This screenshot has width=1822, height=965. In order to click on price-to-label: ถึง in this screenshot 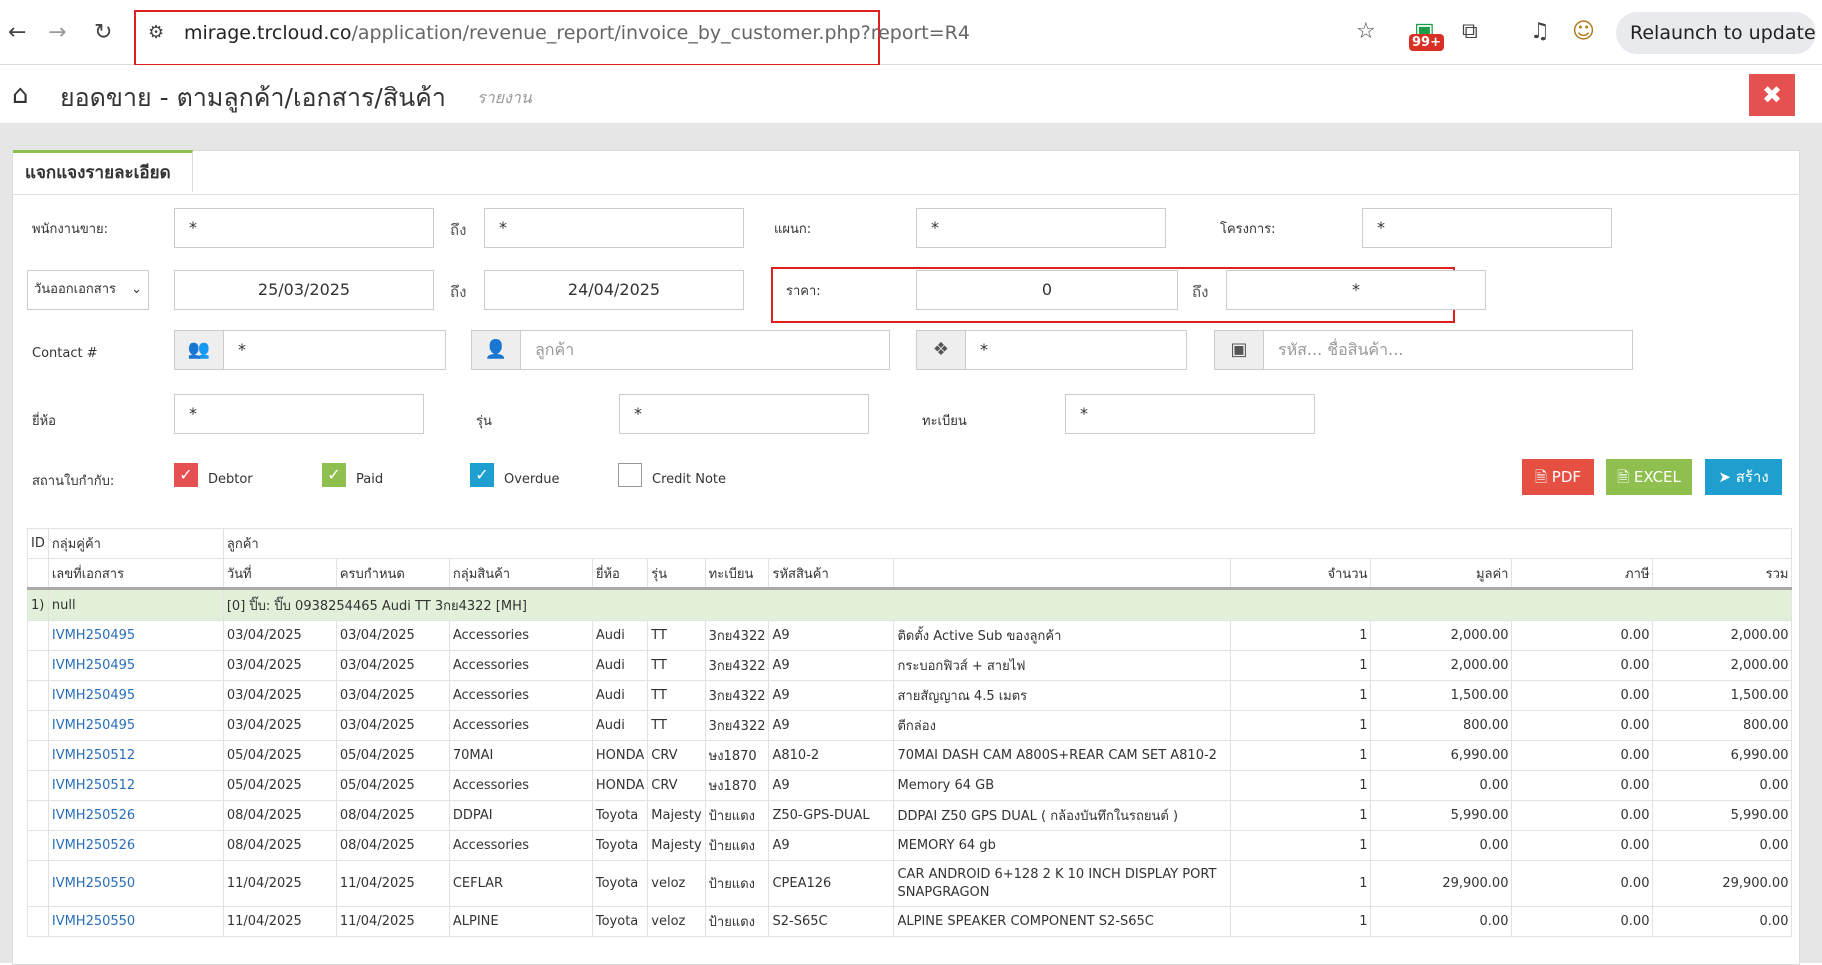, I will do `click(1200, 292)`.